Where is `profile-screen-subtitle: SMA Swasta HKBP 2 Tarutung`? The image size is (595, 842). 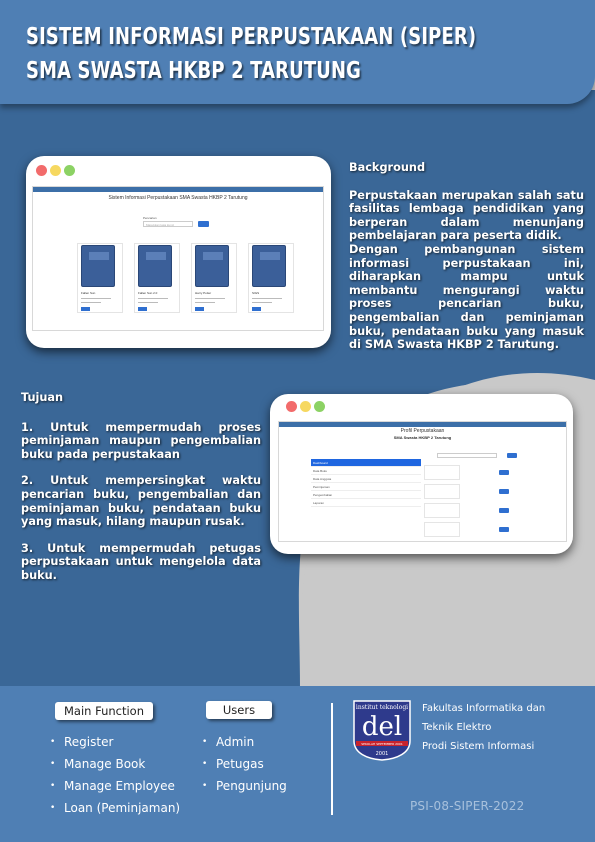 profile-screen-subtitle: SMA Swasta HKBP 2 Tarutung is located at coordinates (422, 437).